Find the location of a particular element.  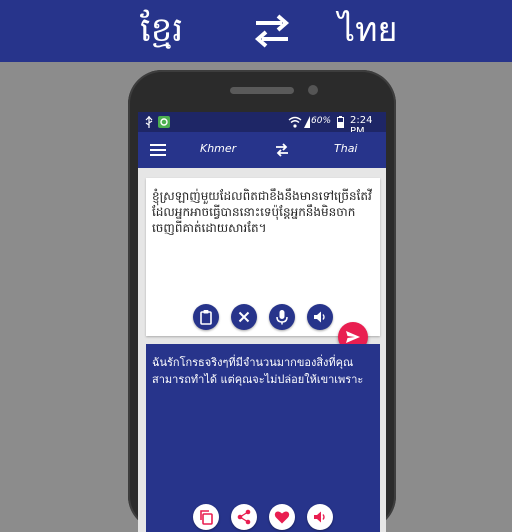

clipboard-icon is located at coordinates (206, 317).